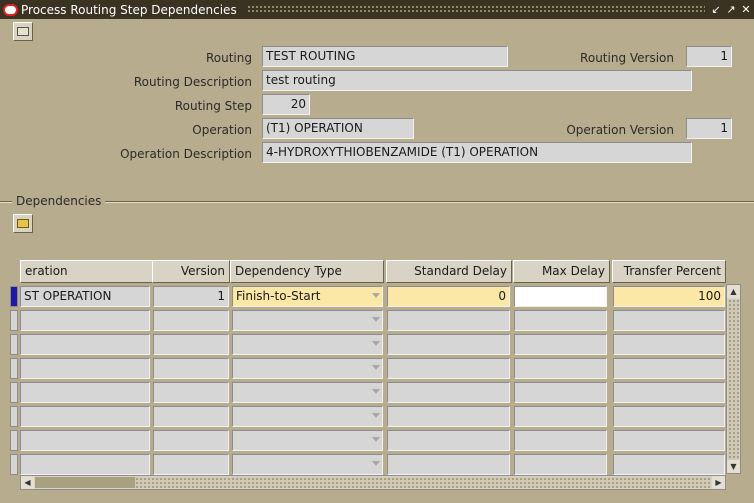  I want to click on cell-transfer-percent: 100, so click(669, 296).